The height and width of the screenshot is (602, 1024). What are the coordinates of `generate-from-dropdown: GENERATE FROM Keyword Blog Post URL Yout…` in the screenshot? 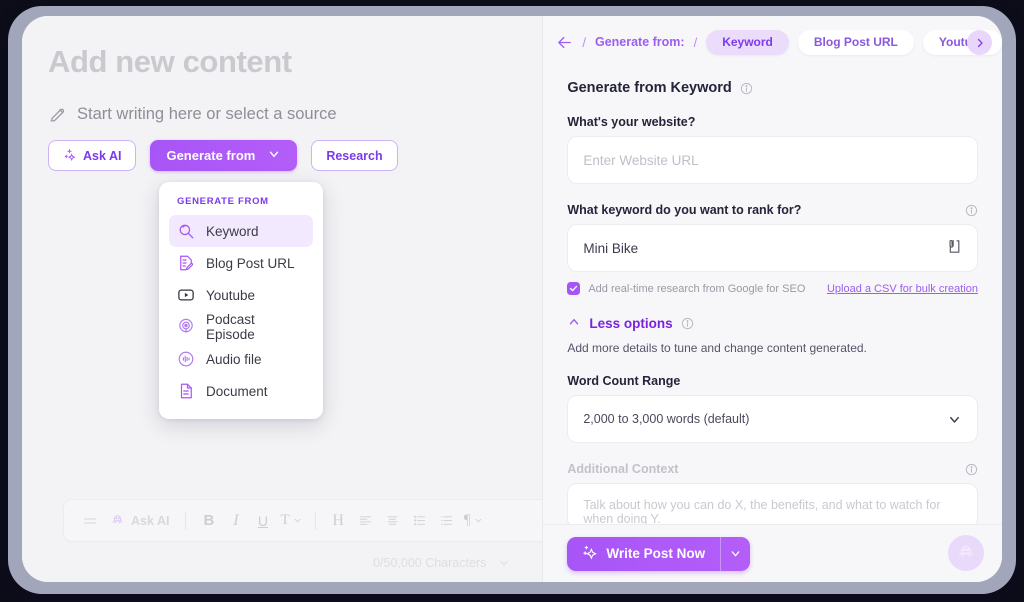 It's located at (241, 300).